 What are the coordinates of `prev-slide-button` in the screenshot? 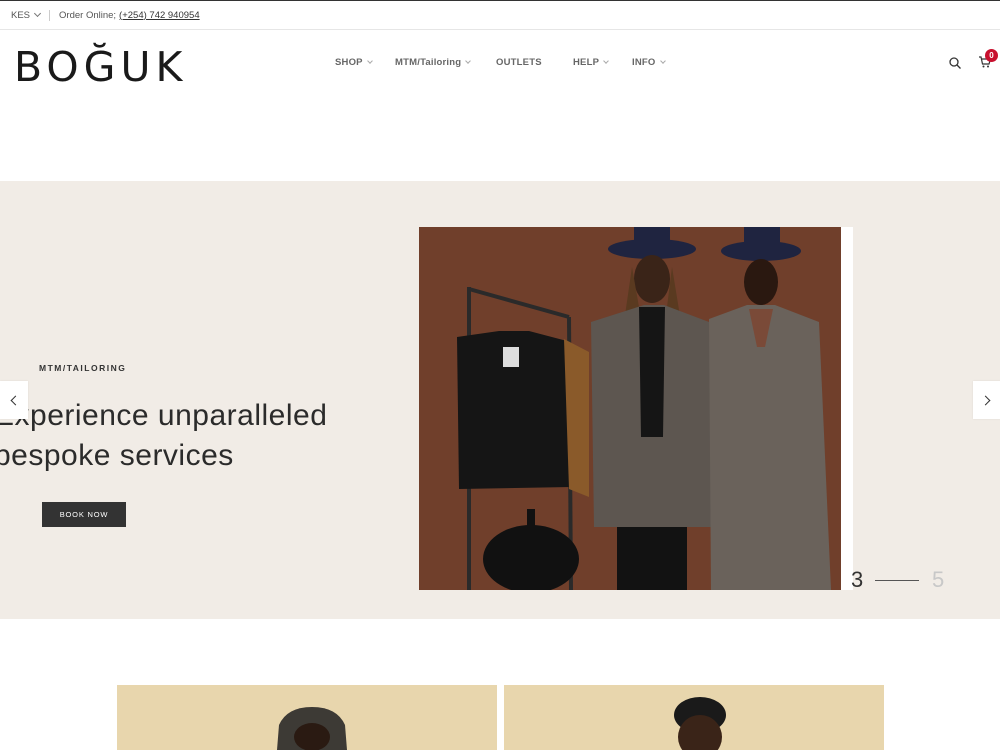 It's located at (14, 400).